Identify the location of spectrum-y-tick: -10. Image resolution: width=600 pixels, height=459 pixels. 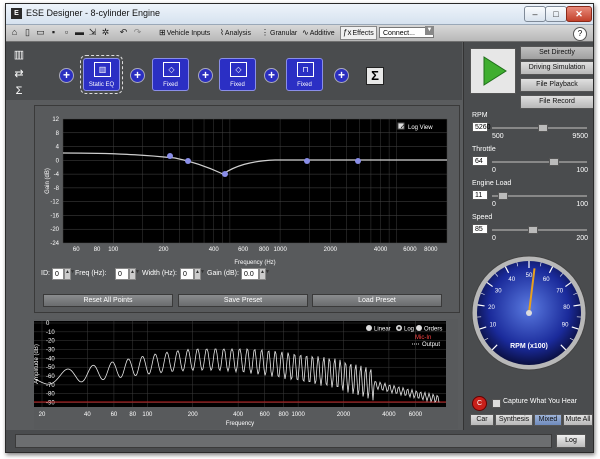
(50, 333).